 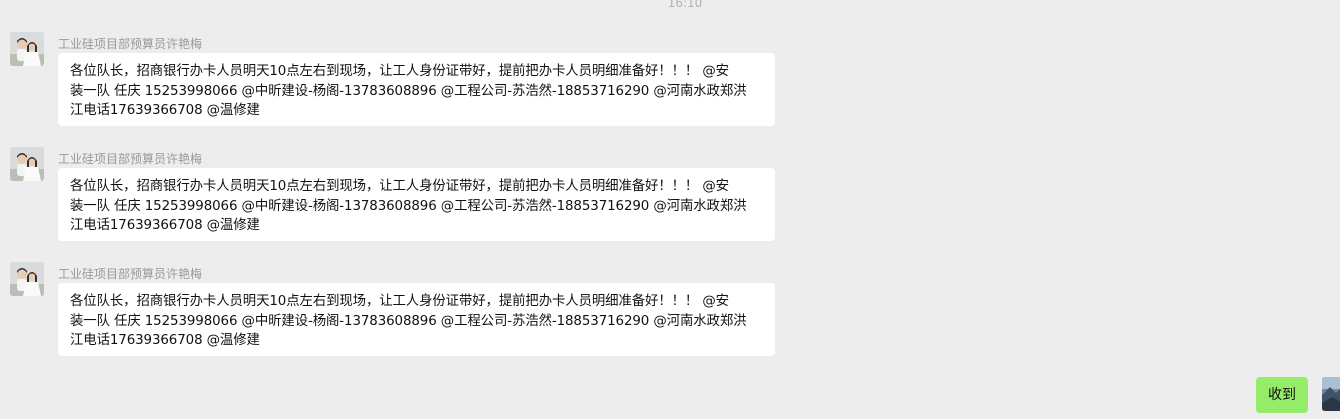 What do you see at coordinates (685, 5) in the screenshot?
I see `chat-timestamp: 16:10` at bounding box center [685, 5].